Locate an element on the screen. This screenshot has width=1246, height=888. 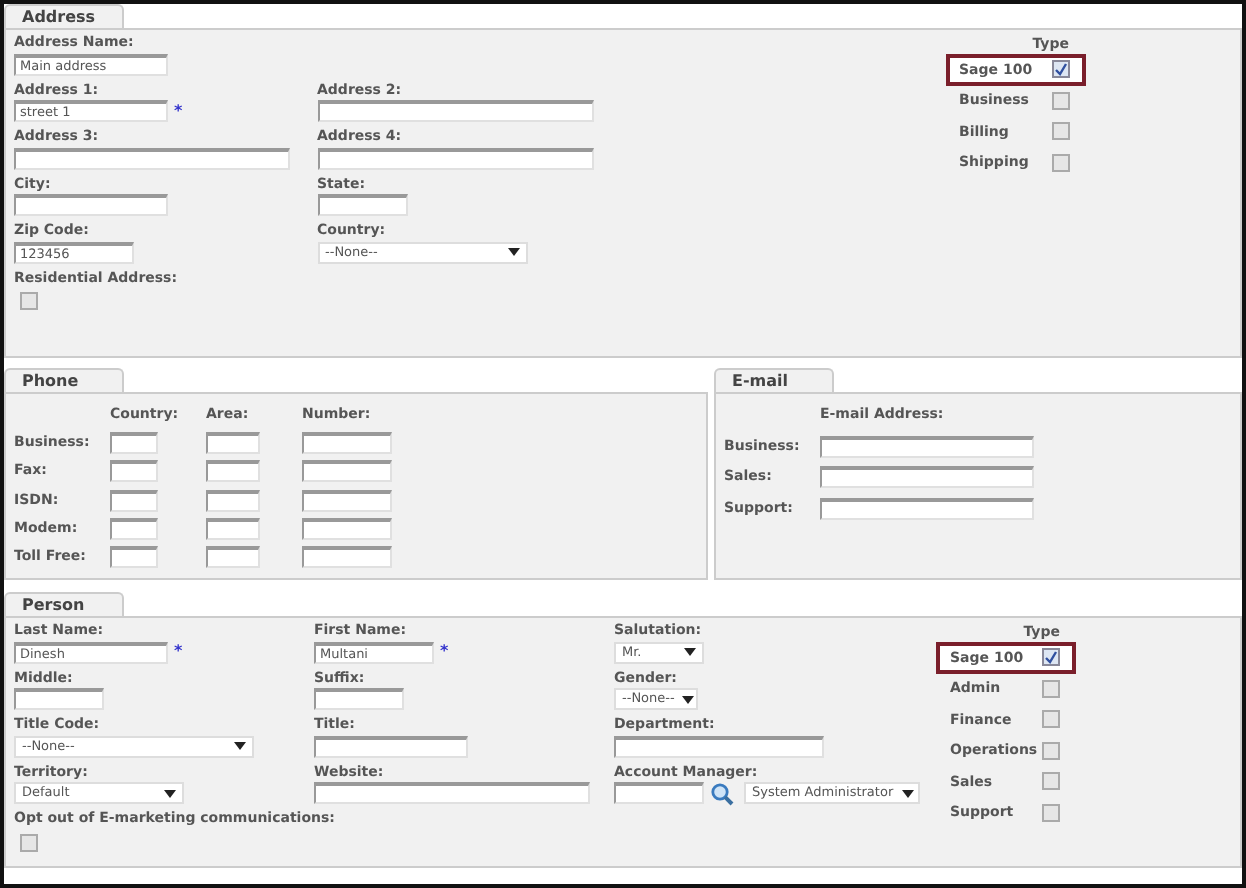
section-tab: Person is located at coordinates (64, 604).